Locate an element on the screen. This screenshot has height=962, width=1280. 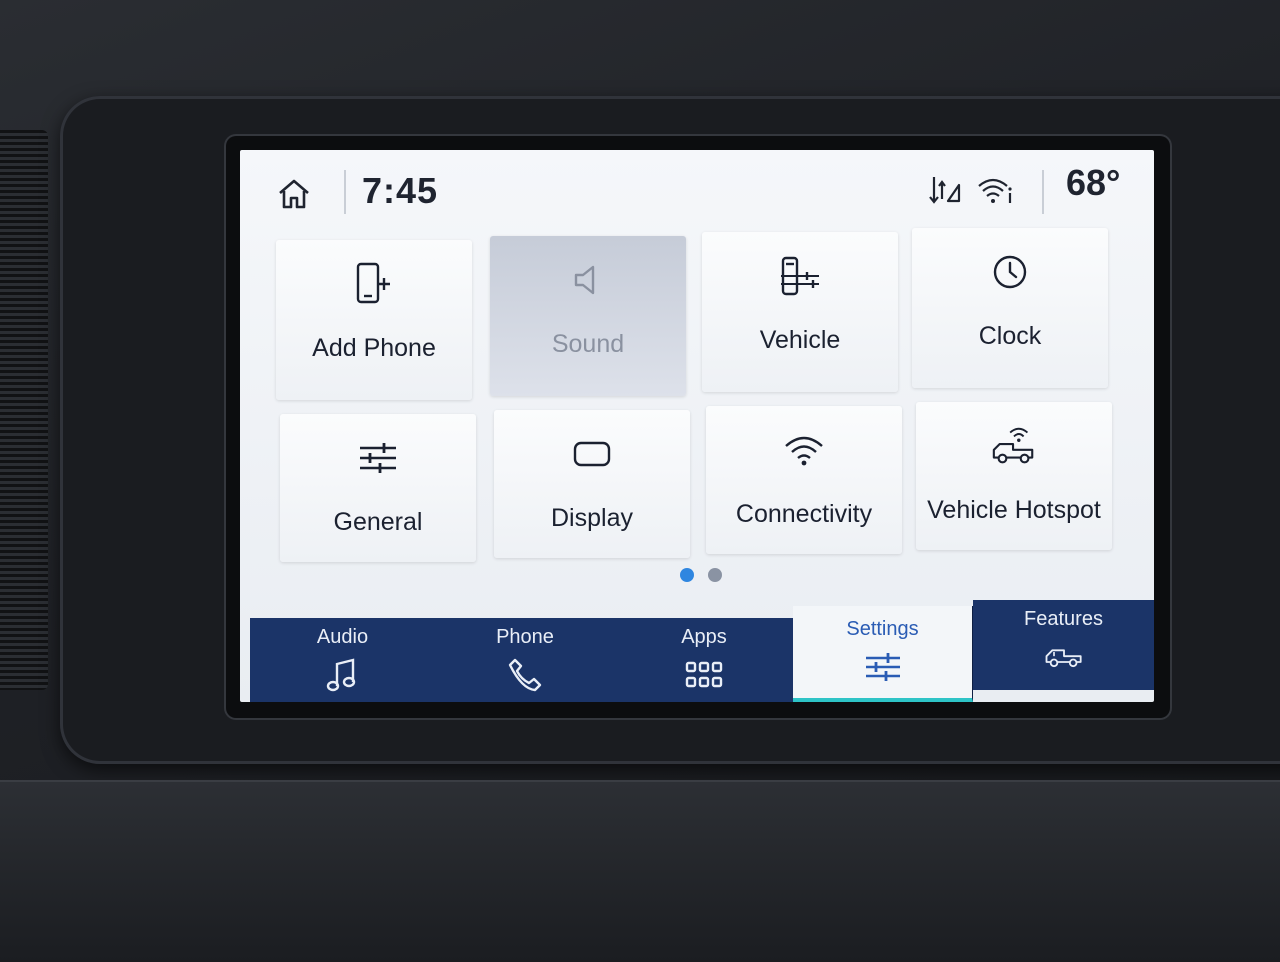
nav-label: Features is located at coordinates (1063, 619).